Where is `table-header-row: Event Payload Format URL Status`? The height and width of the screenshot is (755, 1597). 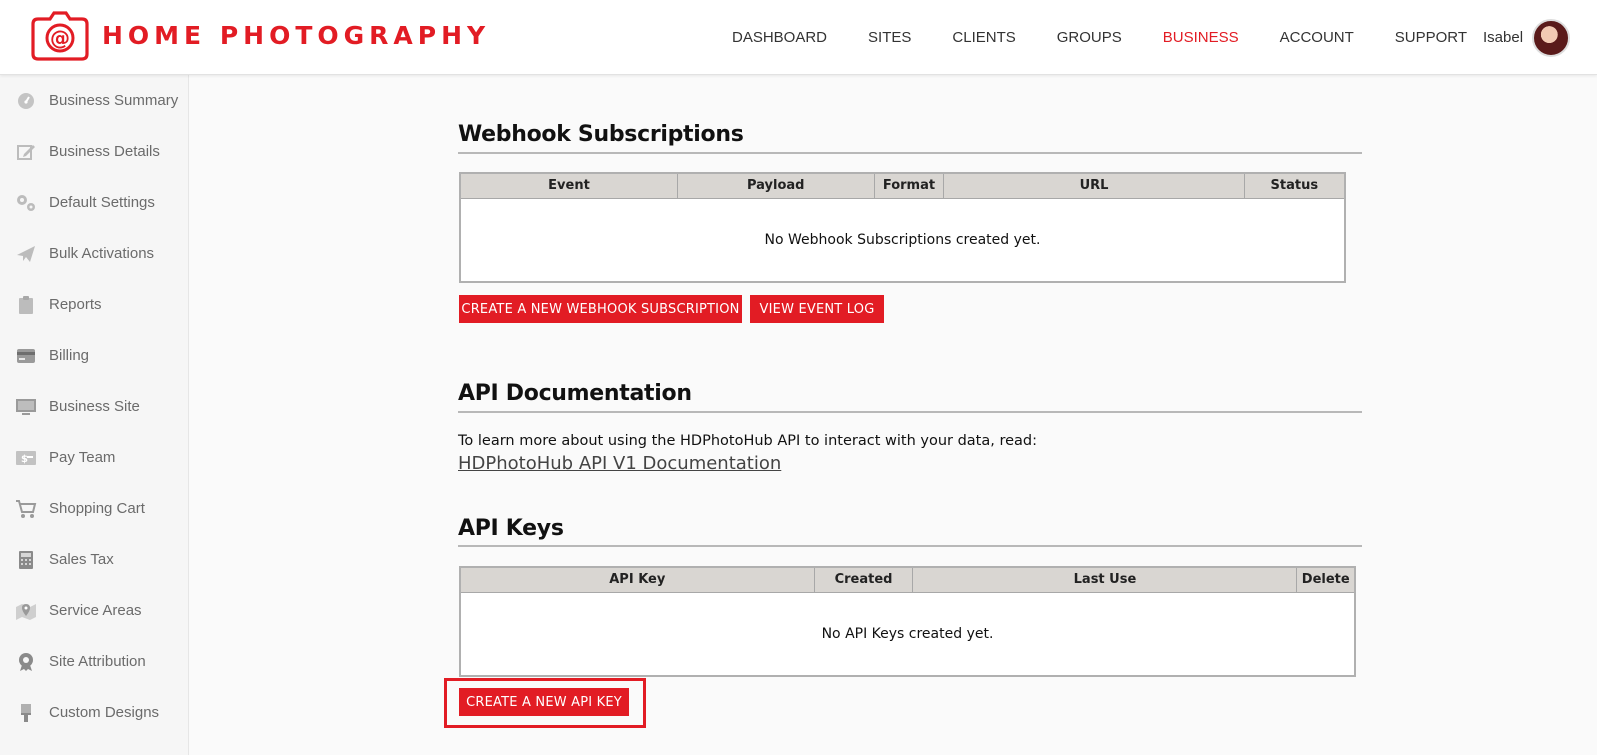
table-header-row: Event Payload Format URL Status is located at coordinates (902, 185).